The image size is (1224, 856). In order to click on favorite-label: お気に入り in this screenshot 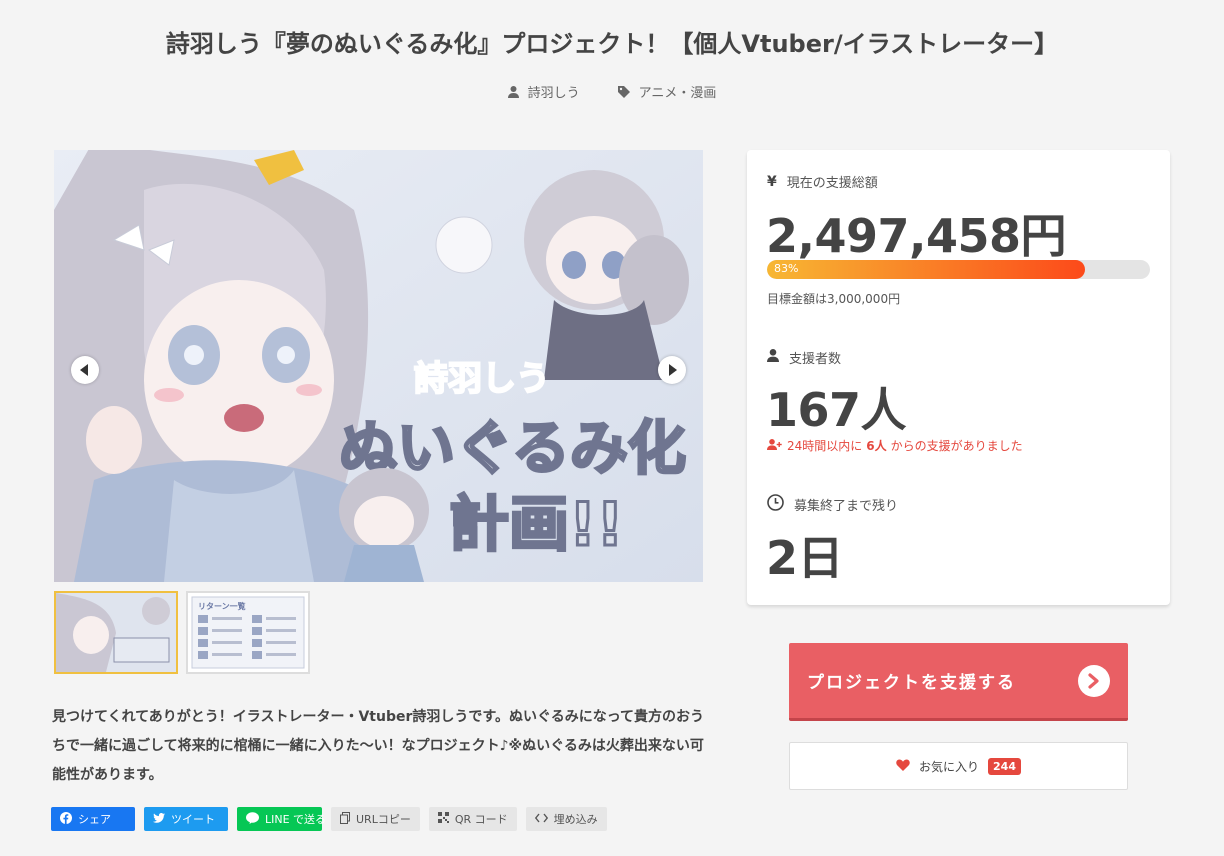, I will do `click(949, 766)`.